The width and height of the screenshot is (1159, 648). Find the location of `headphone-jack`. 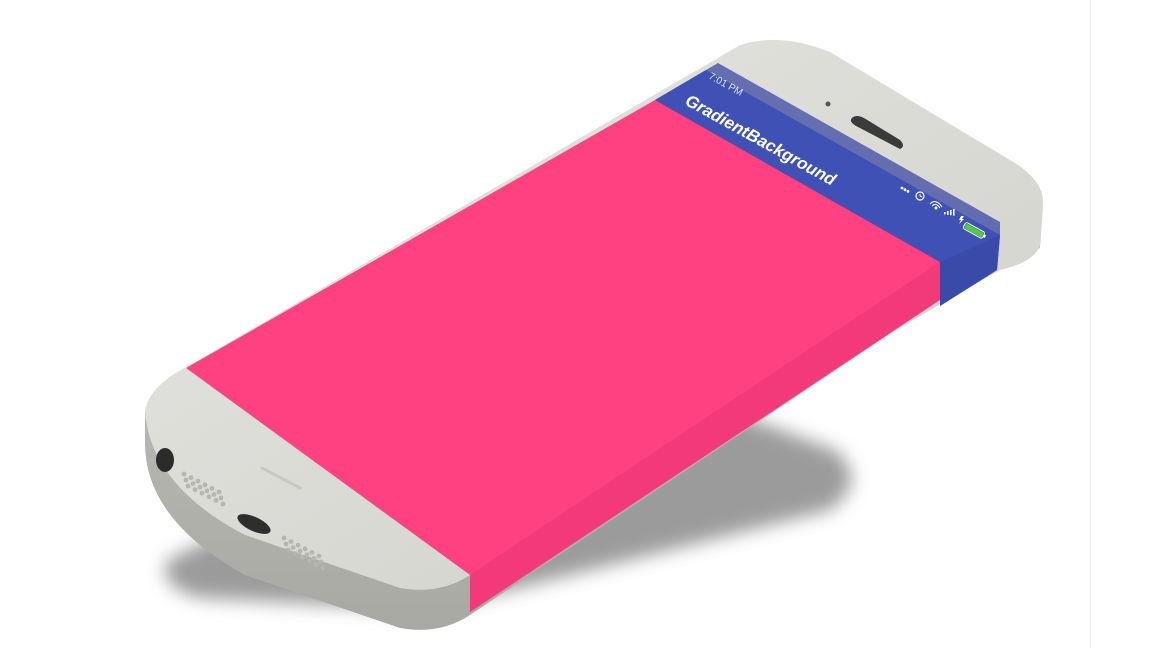

headphone-jack is located at coordinates (165, 460).